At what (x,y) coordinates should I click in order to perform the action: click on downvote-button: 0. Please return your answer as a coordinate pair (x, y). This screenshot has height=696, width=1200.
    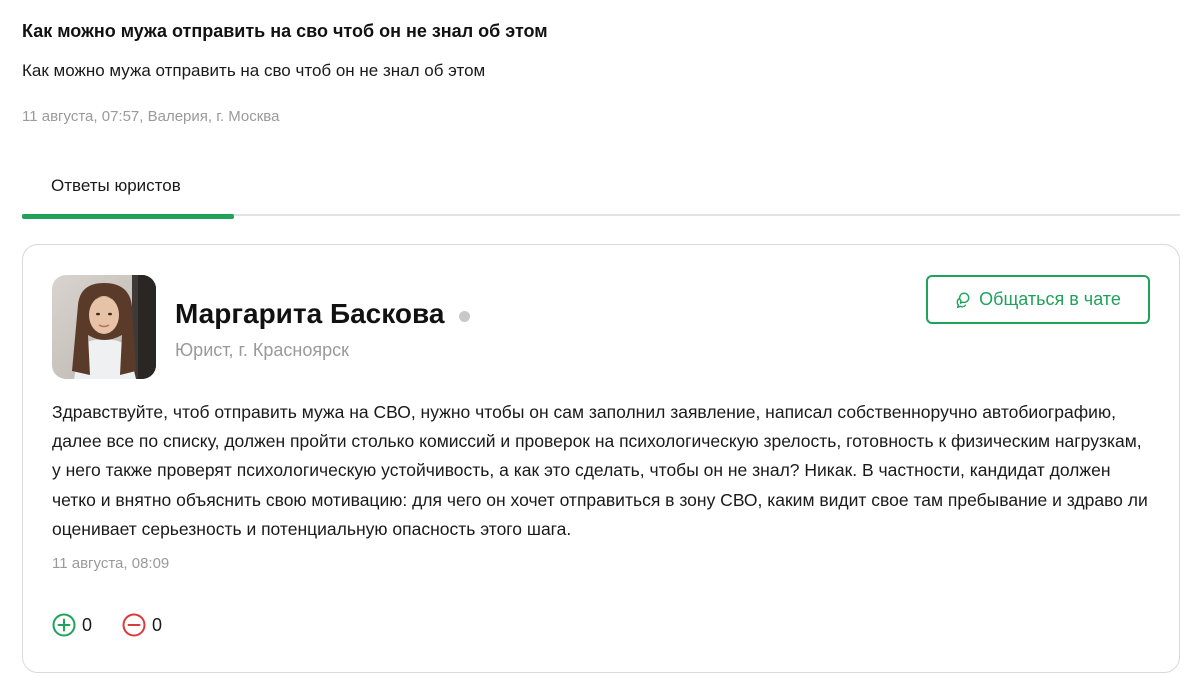
    Looking at the image, I should click on (142, 625).